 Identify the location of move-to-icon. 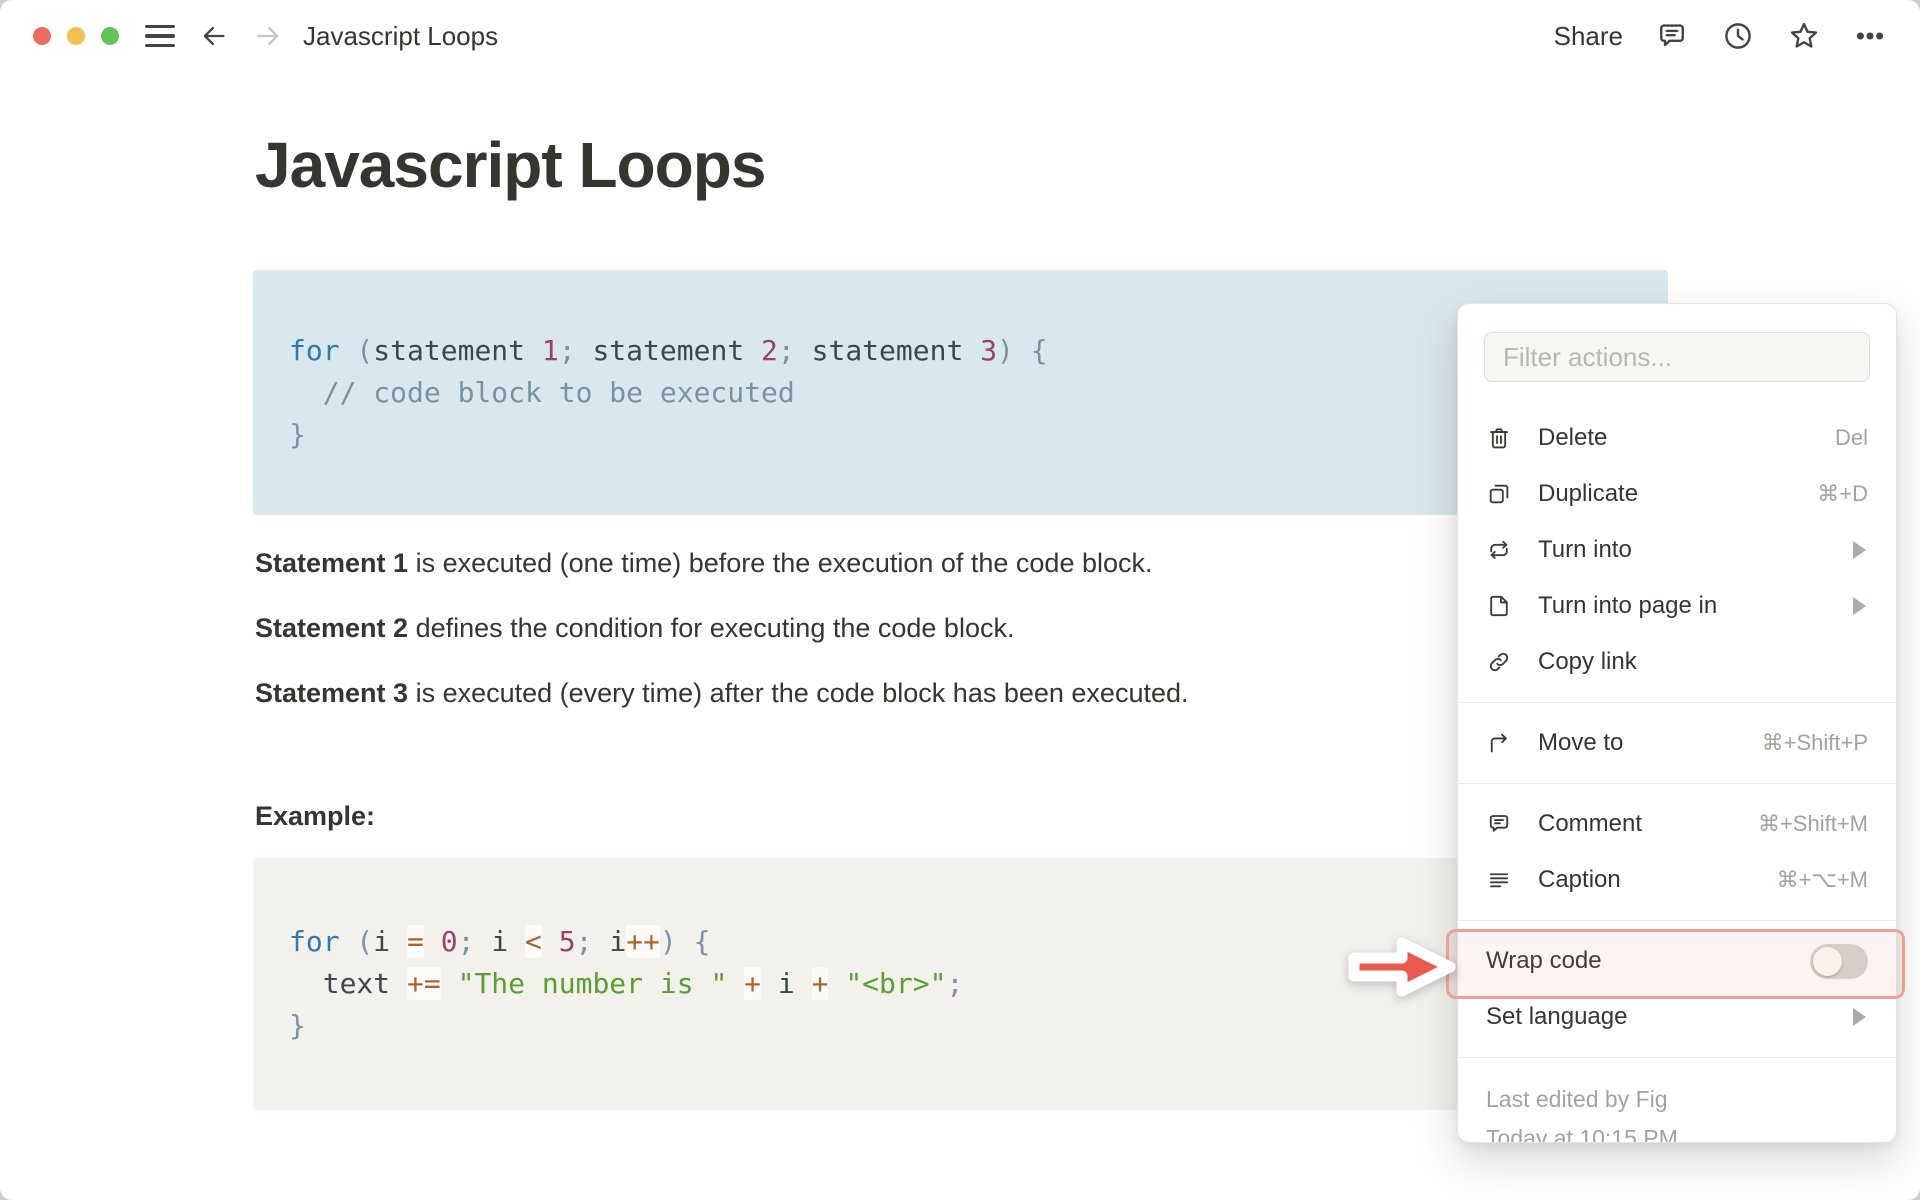
(1499, 743).